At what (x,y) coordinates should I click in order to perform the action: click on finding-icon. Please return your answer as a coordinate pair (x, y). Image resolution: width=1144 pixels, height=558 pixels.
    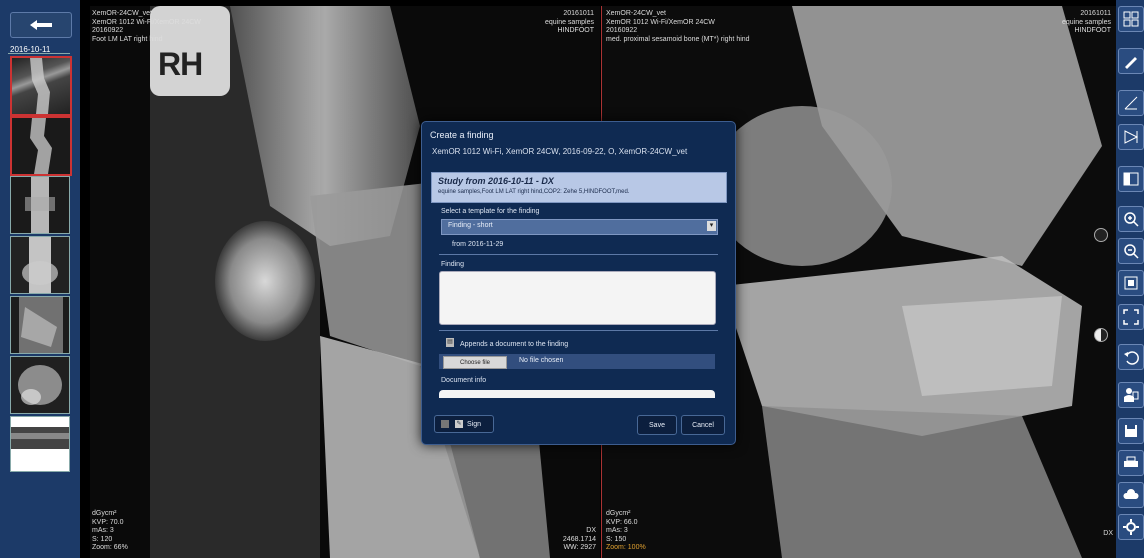
    Looking at the image, I should click on (1131, 395).